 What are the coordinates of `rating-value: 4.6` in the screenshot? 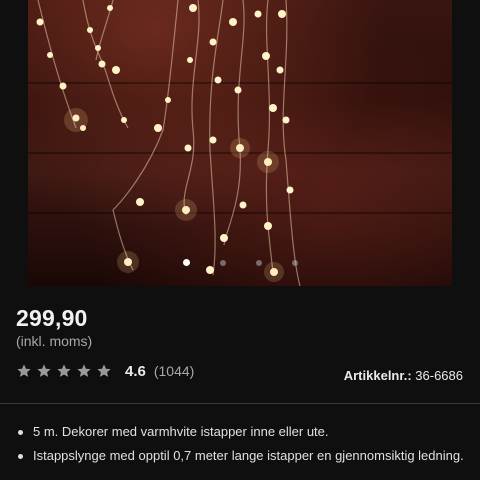 It's located at (135, 371).